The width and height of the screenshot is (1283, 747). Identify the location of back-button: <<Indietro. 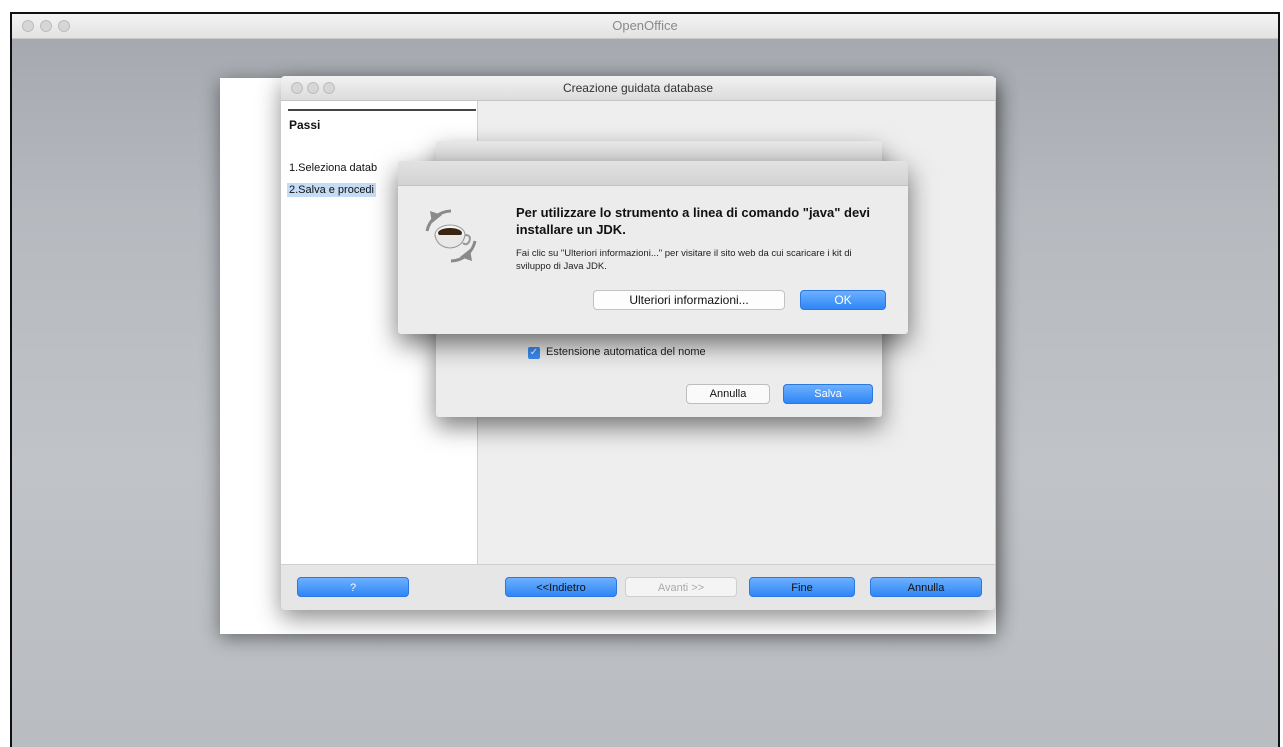
(561, 587).